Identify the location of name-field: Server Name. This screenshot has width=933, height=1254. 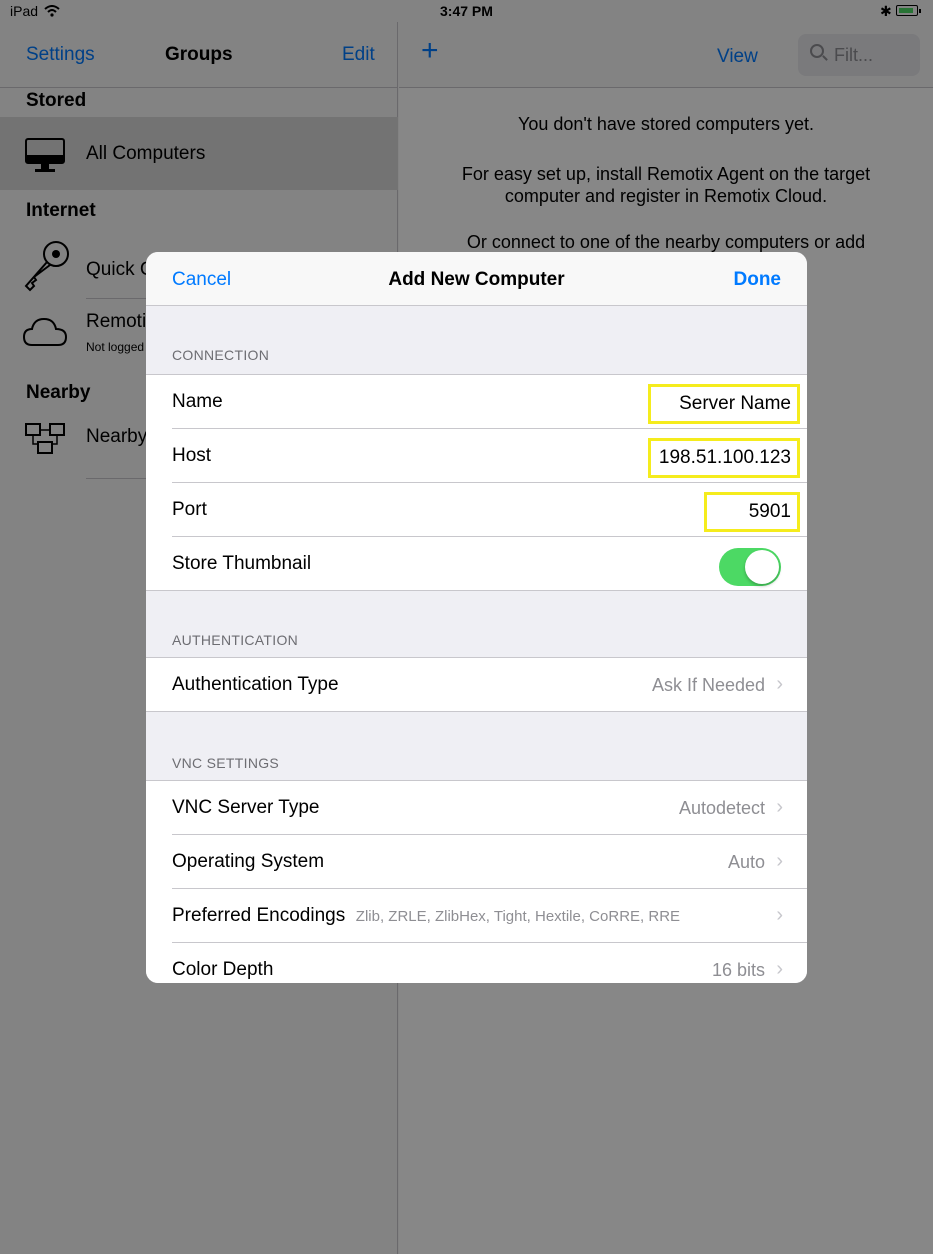
(724, 404).